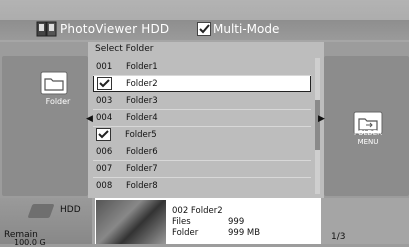 The height and width of the screenshot is (247, 409). Describe the element at coordinates (338, 237) in the screenshot. I see `page-indicator: 1/3` at that location.